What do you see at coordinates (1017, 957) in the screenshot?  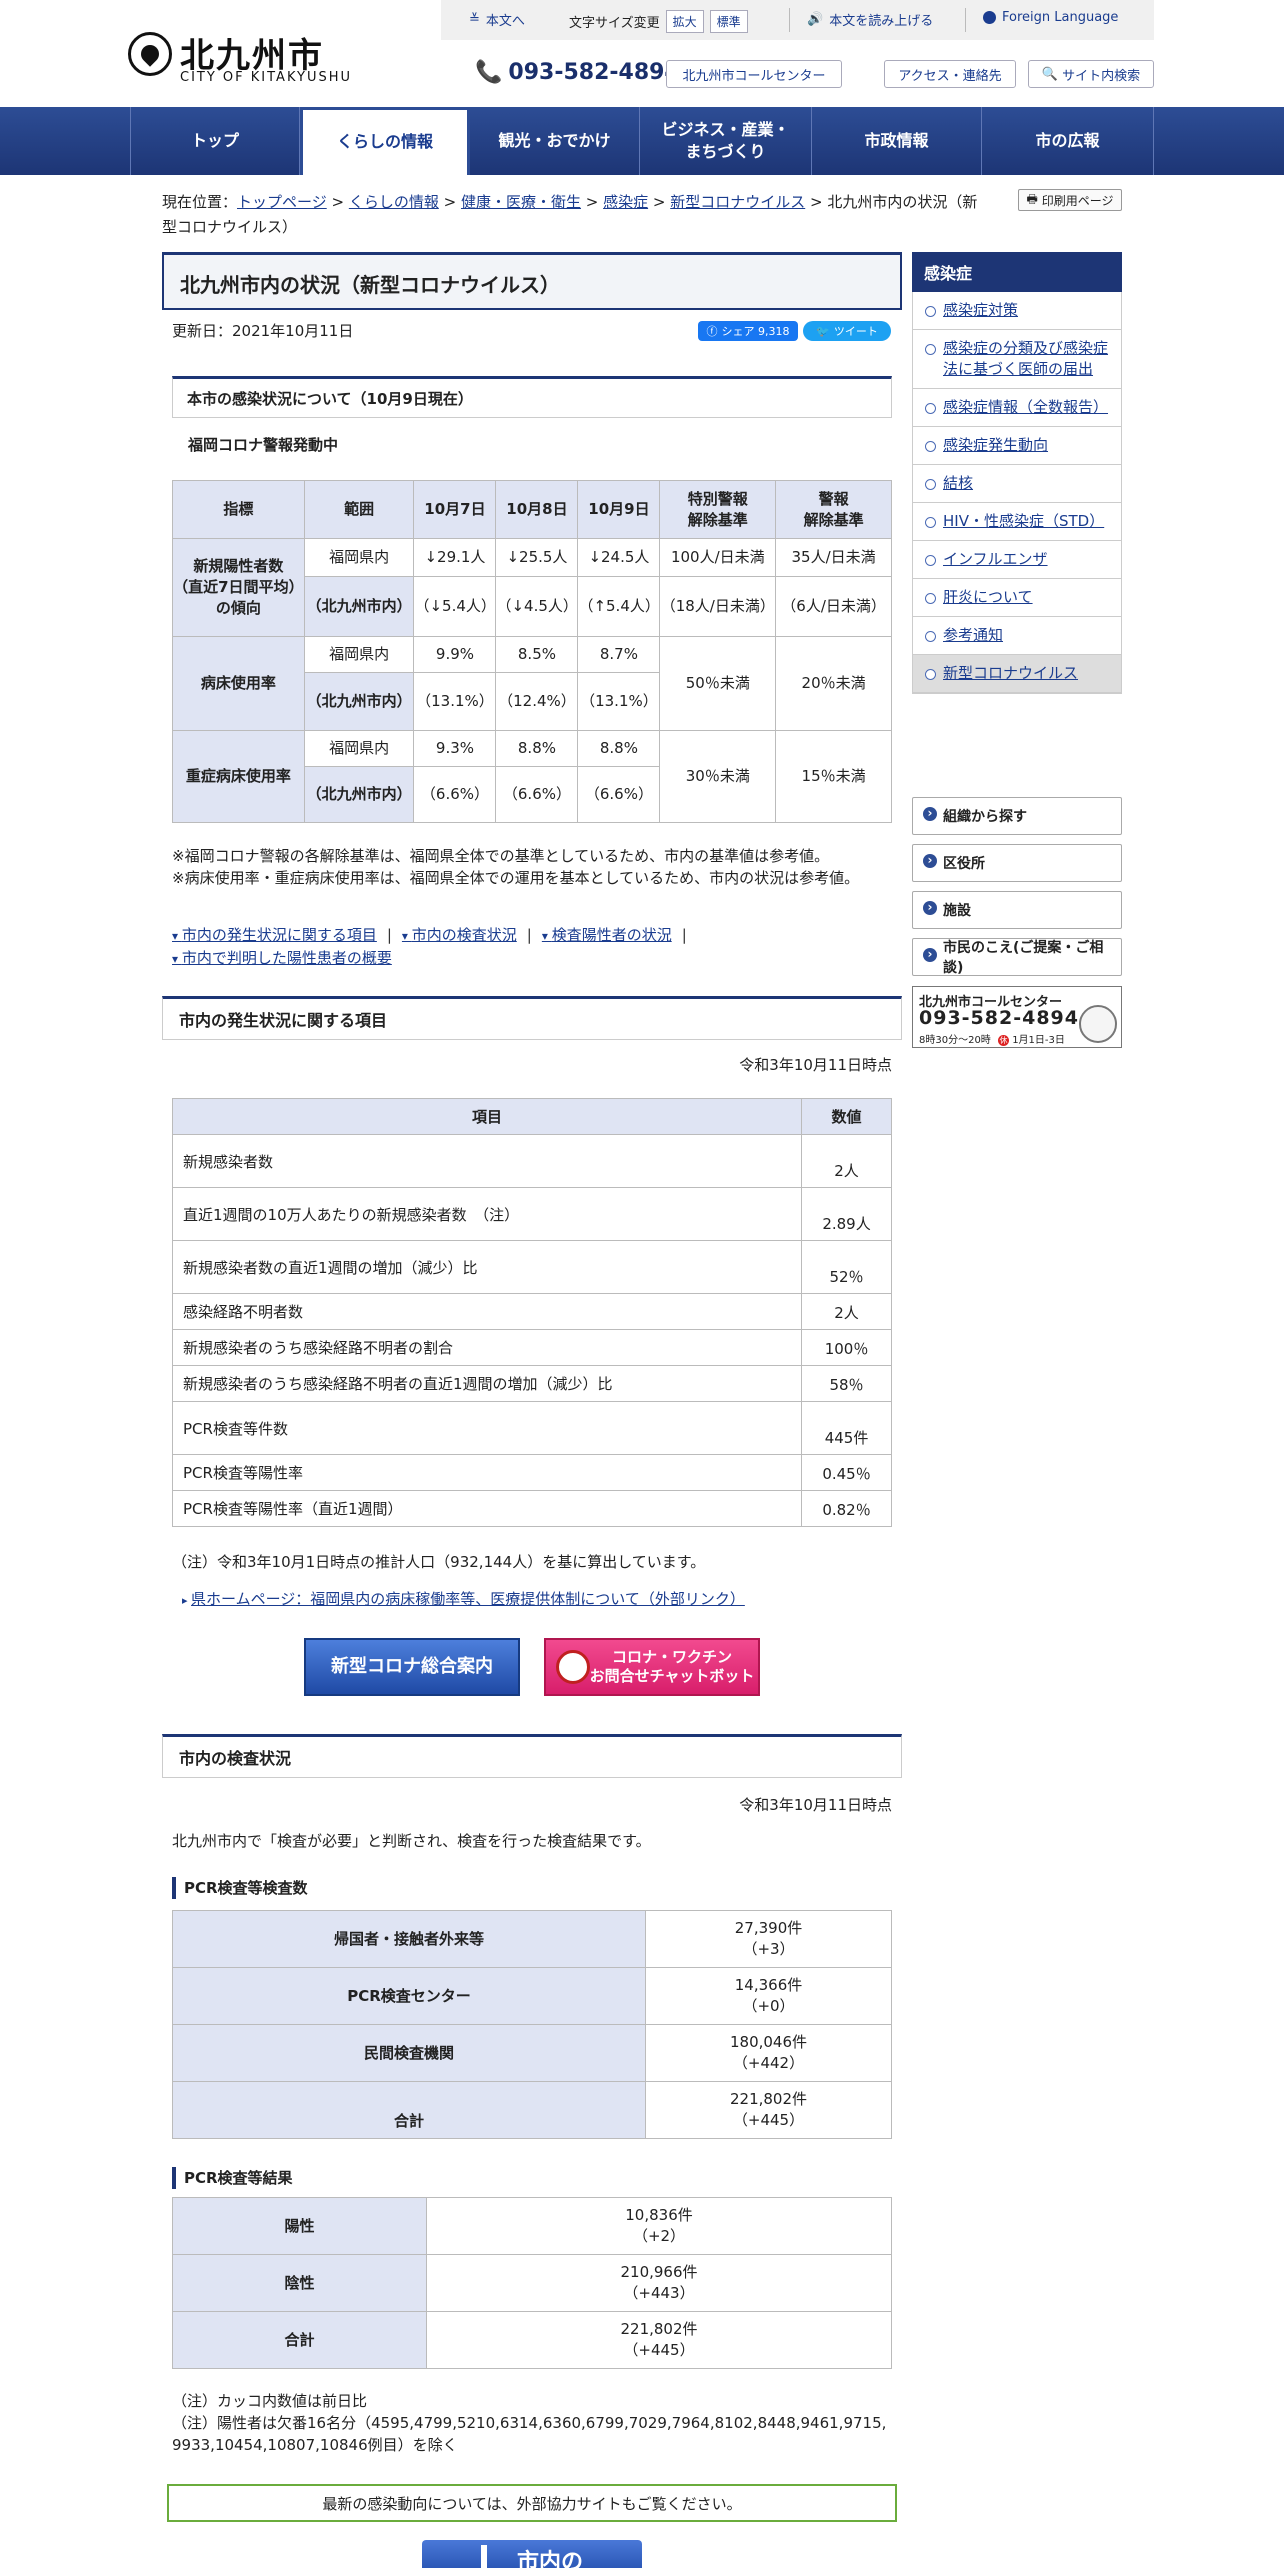 I see `citizen-voice-button: 市民のこえ(ご提案・ご相談)` at bounding box center [1017, 957].